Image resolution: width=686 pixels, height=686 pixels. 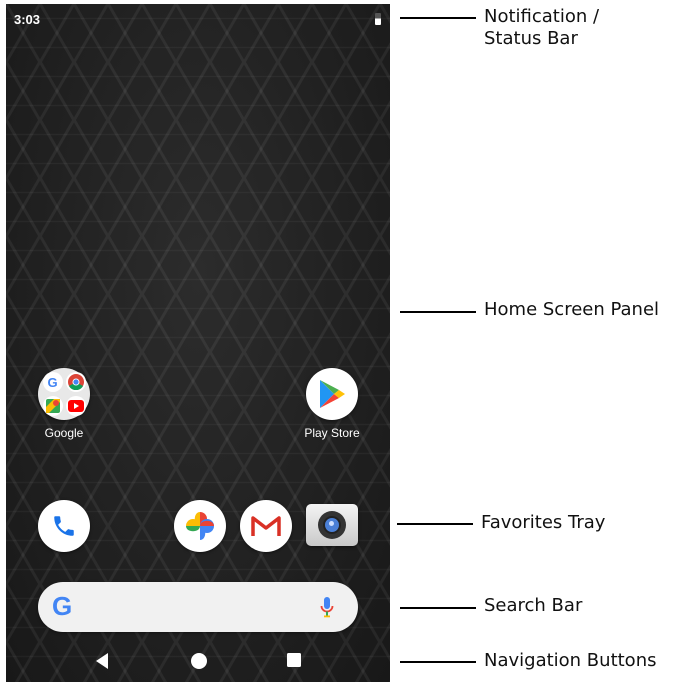 What do you see at coordinates (570, 660) in the screenshot?
I see `nav-buttons-callout: Navigation Buttons` at bounding box center [570, 660].